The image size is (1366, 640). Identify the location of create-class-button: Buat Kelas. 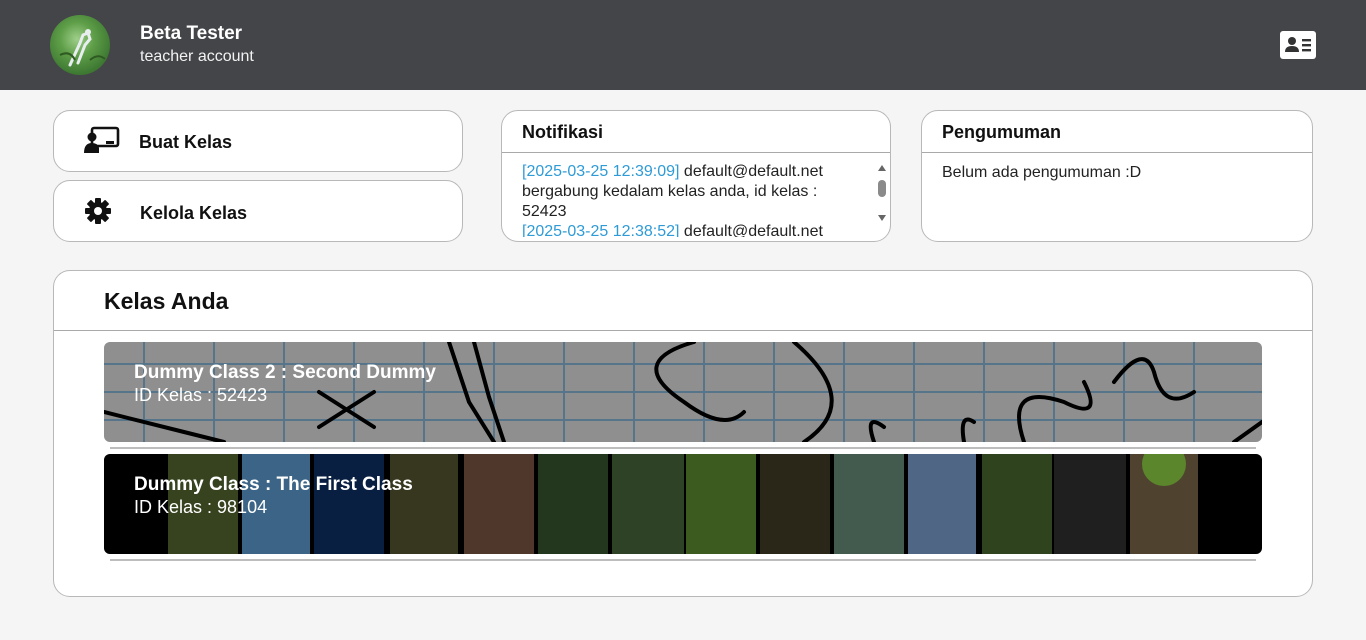
(258, 141).